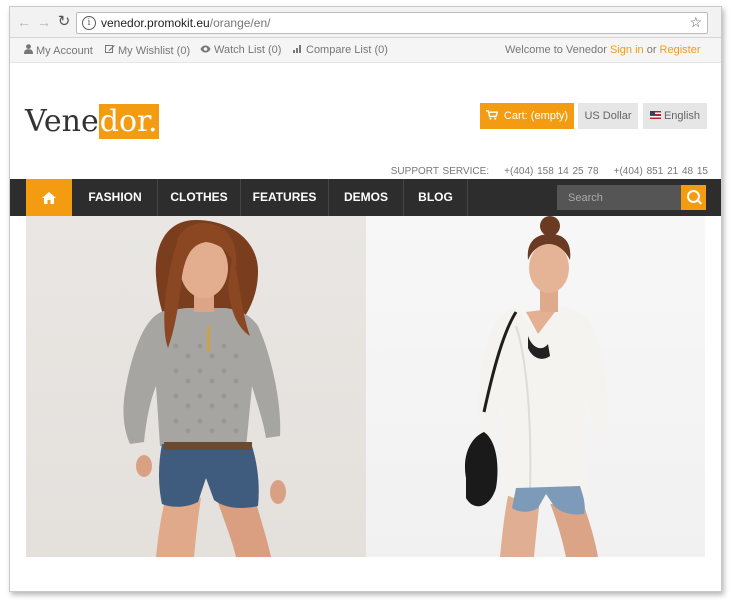 This screenshot has width=731, height=602. I want to click on welcome-message: Welcome to Venedor, so click(556, 50).